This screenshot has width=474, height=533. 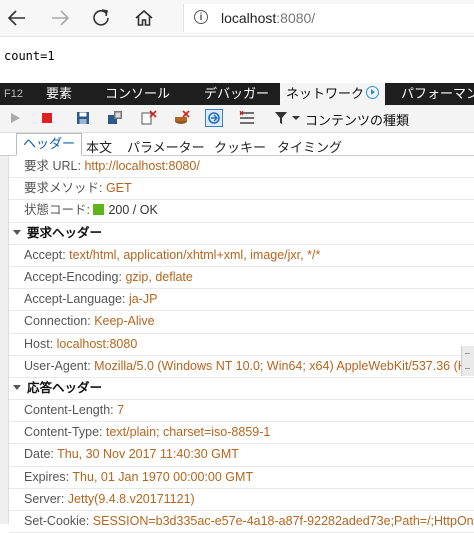 What do you see at coordinates (13, 94) in the screenshot?
I see `f12-label: F12` at bounding box center [13, 94].